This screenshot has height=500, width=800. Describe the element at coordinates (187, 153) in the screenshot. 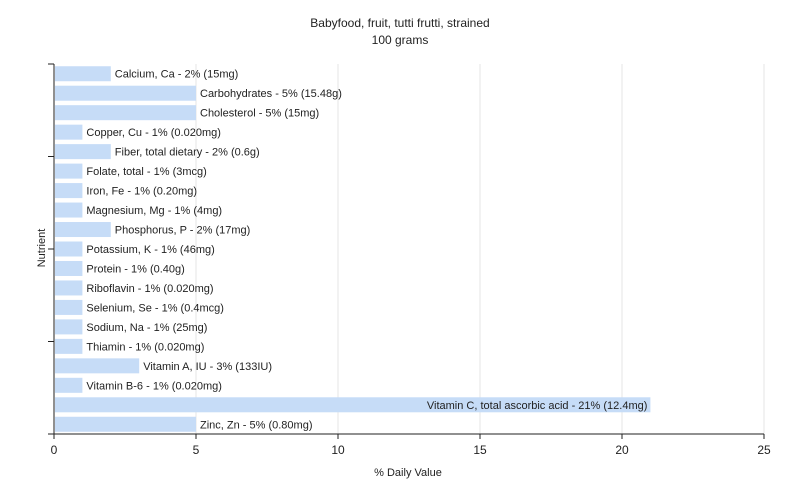

I see `bar-label-4: Fiber, total dietary - 2% (0.6g)` at that location.